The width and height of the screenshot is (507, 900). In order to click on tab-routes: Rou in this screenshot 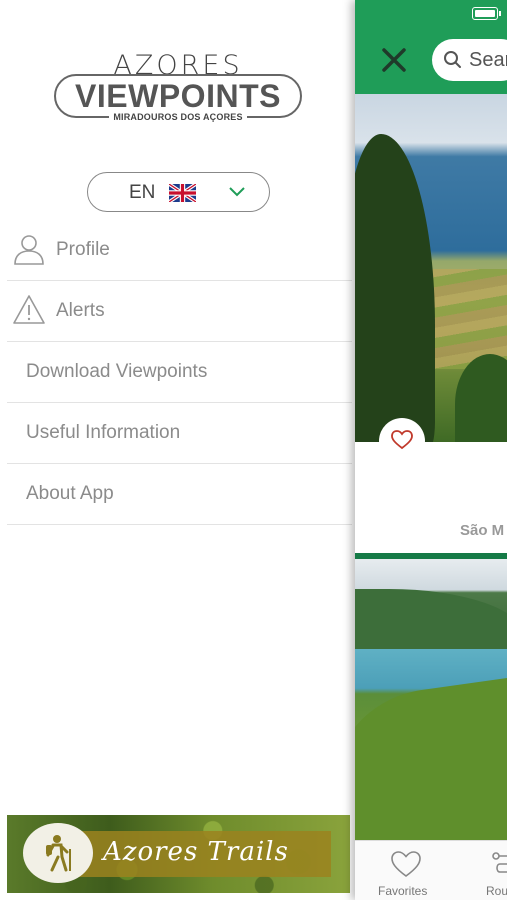, I will do `click(481, 870)`.